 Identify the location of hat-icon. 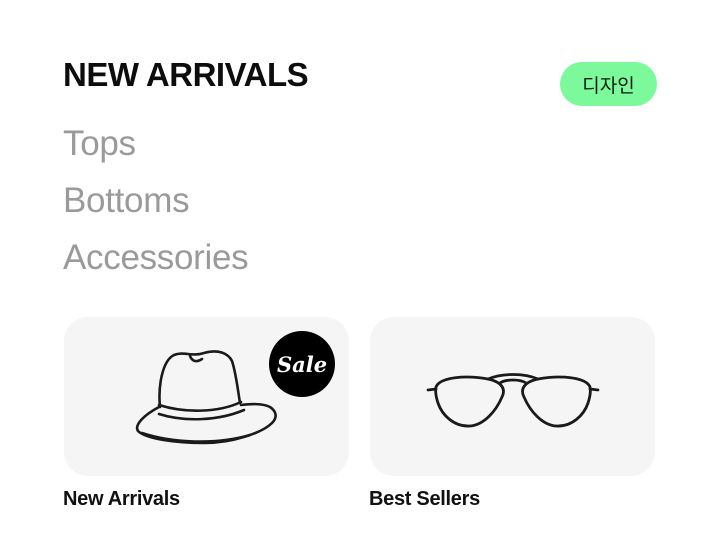
(206, 397).